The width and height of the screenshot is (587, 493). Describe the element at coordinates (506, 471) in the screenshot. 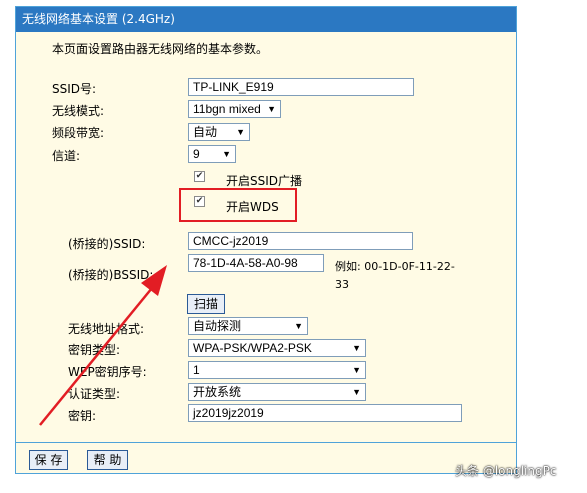

I see `watermark-text: 头条 @longlingPc` at that location.